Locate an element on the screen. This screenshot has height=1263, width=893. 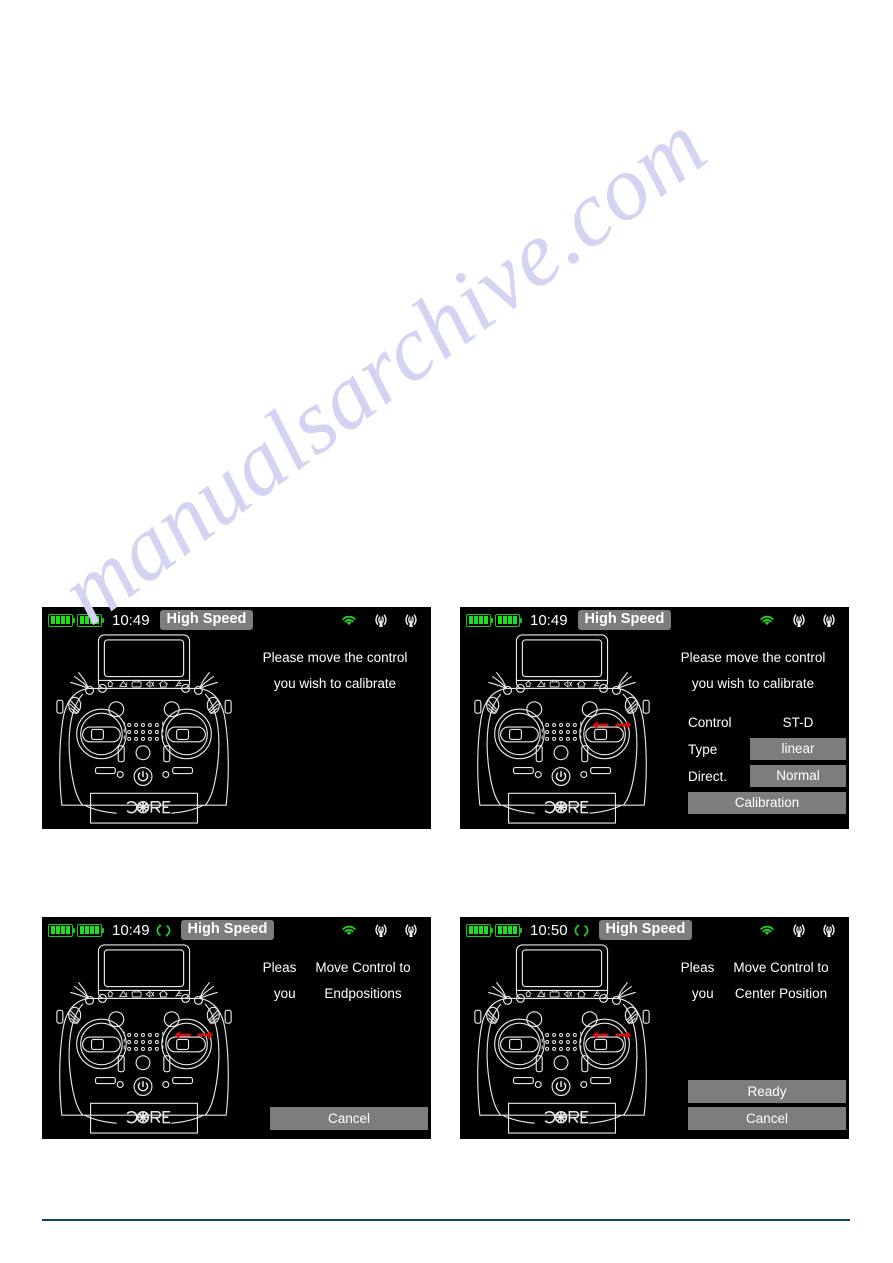
setting-value: Normal is located at coordinates (798, 776).